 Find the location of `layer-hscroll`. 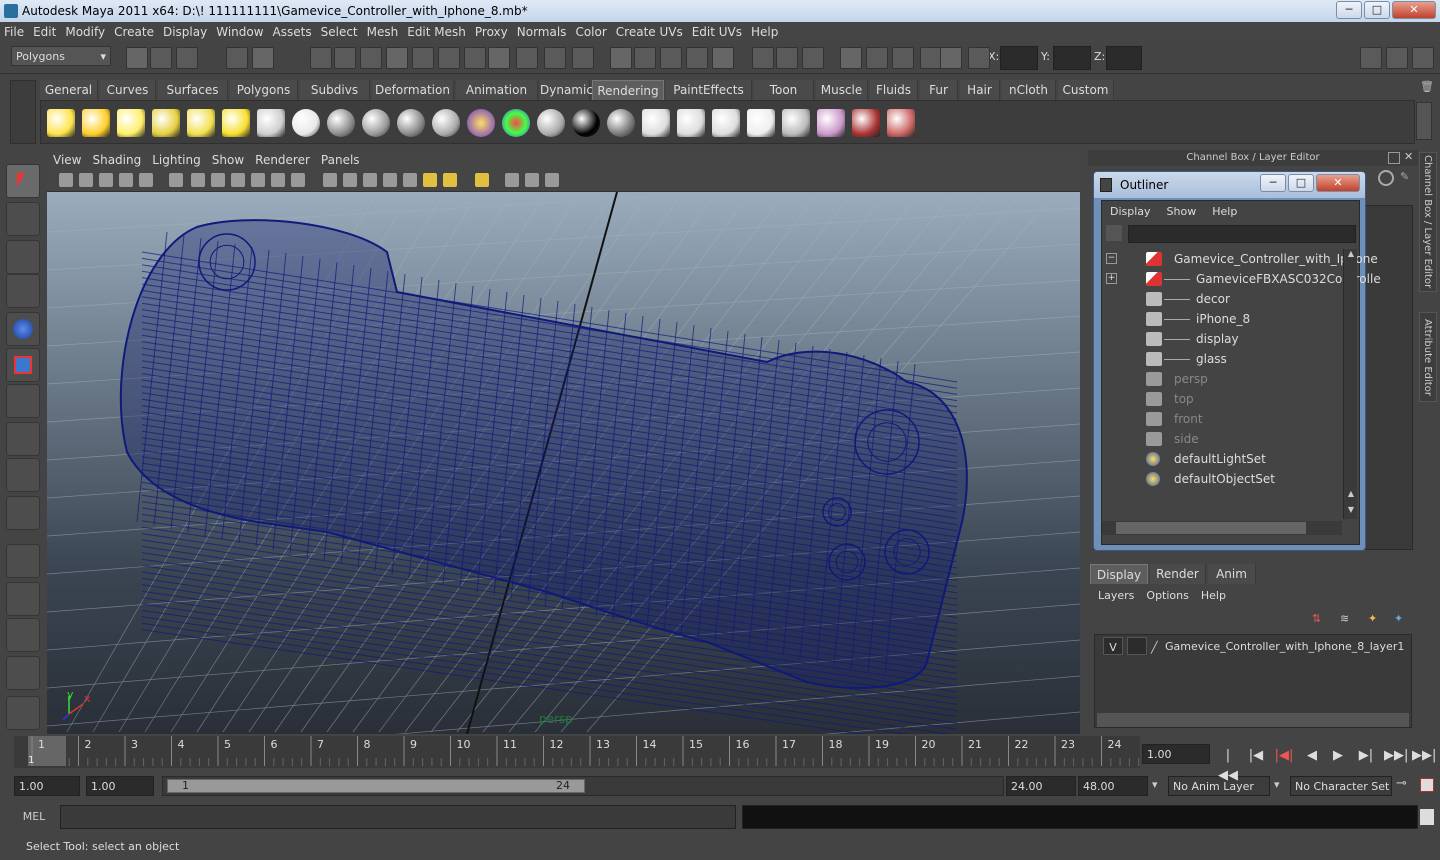

layer-hscroll is located at coordinates (1253, 720).